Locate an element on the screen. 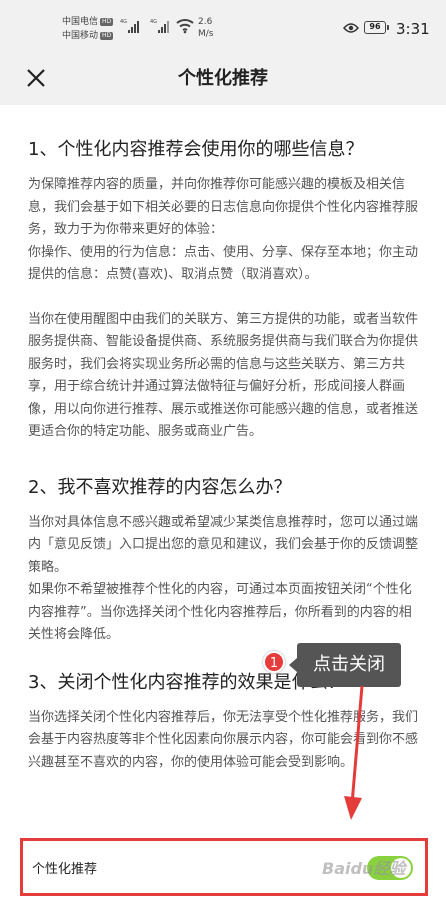 Image resolution: width=446 pixels, height=905 pixels. network-speed: 2.6 M/s is located at coordinates (206, 28).